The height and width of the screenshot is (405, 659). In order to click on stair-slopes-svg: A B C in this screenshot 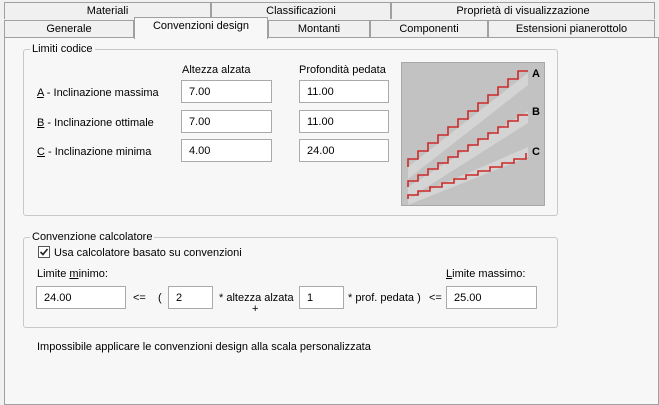, I will do `click(473, 136)`.